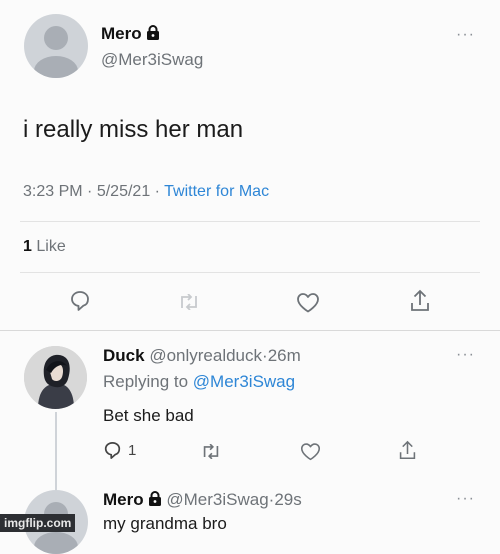 Image resolution: width=500 pixels, height=554 pixels. What do you see at coordinates (123, 191) in the screenshot?
I see `tweet-date: 5/25/21` at bounding box center [123, 191].